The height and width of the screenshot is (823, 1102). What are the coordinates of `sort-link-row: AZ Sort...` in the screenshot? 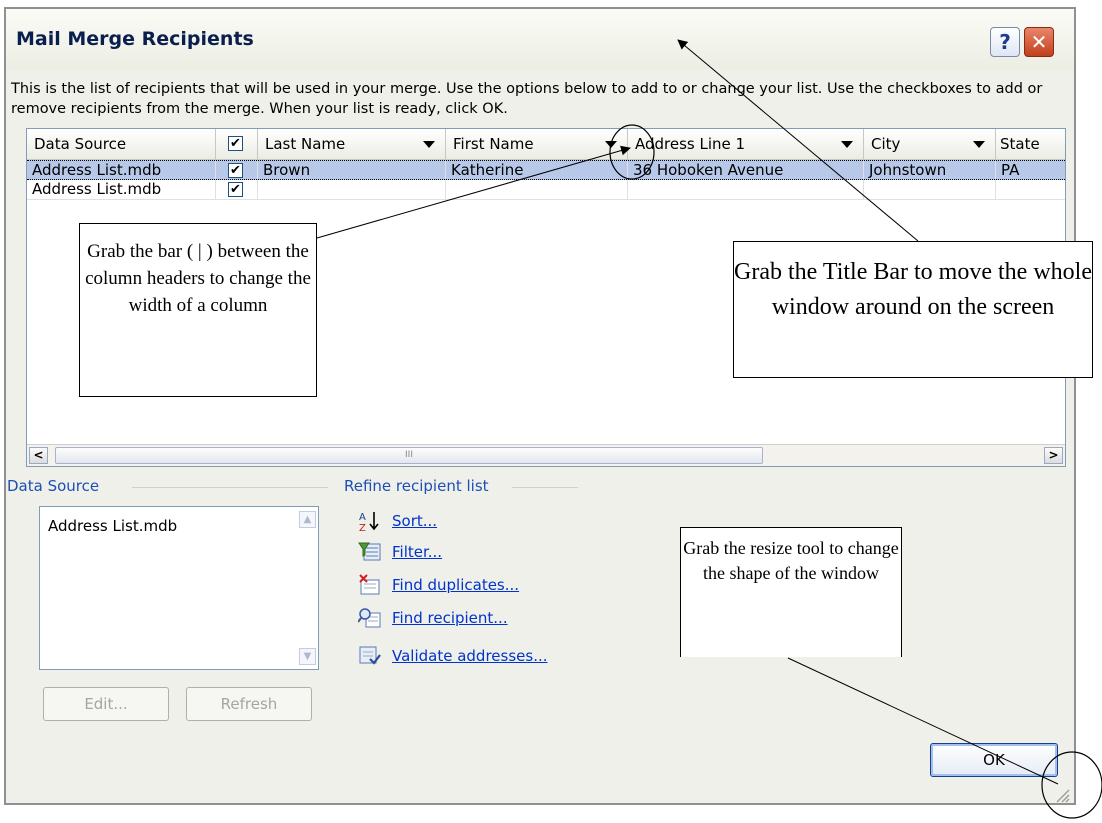 It's located at (397, 521).